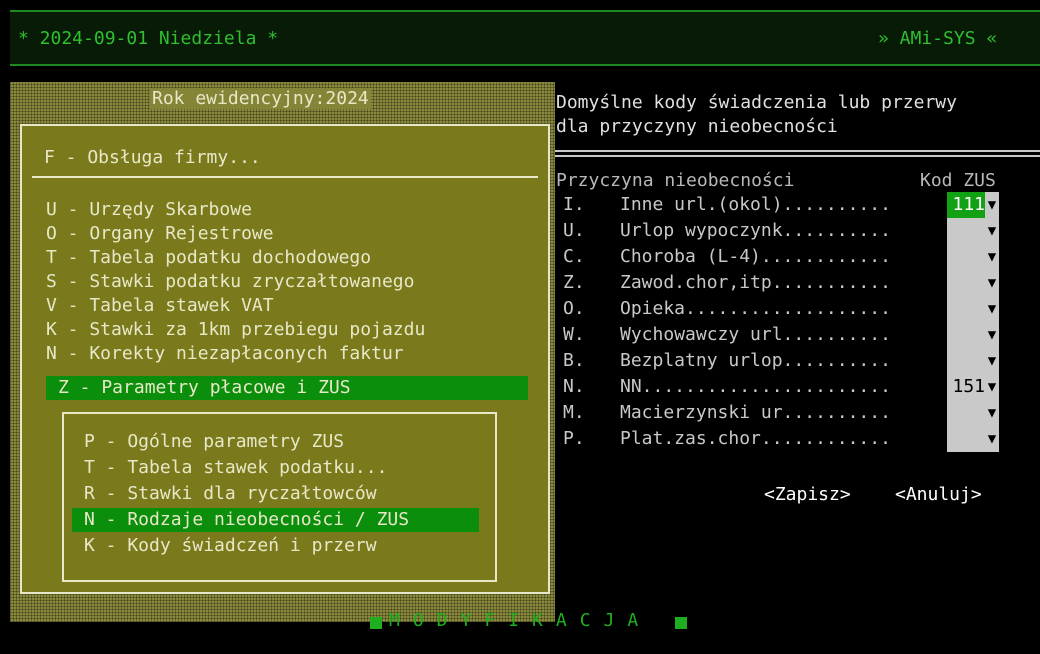 The width and height of the screenshot is (1040, 654). What do you see at coordinates (797, 151) in the screenshot?
I see `dialog-divider` at bounding box center [797, 151].